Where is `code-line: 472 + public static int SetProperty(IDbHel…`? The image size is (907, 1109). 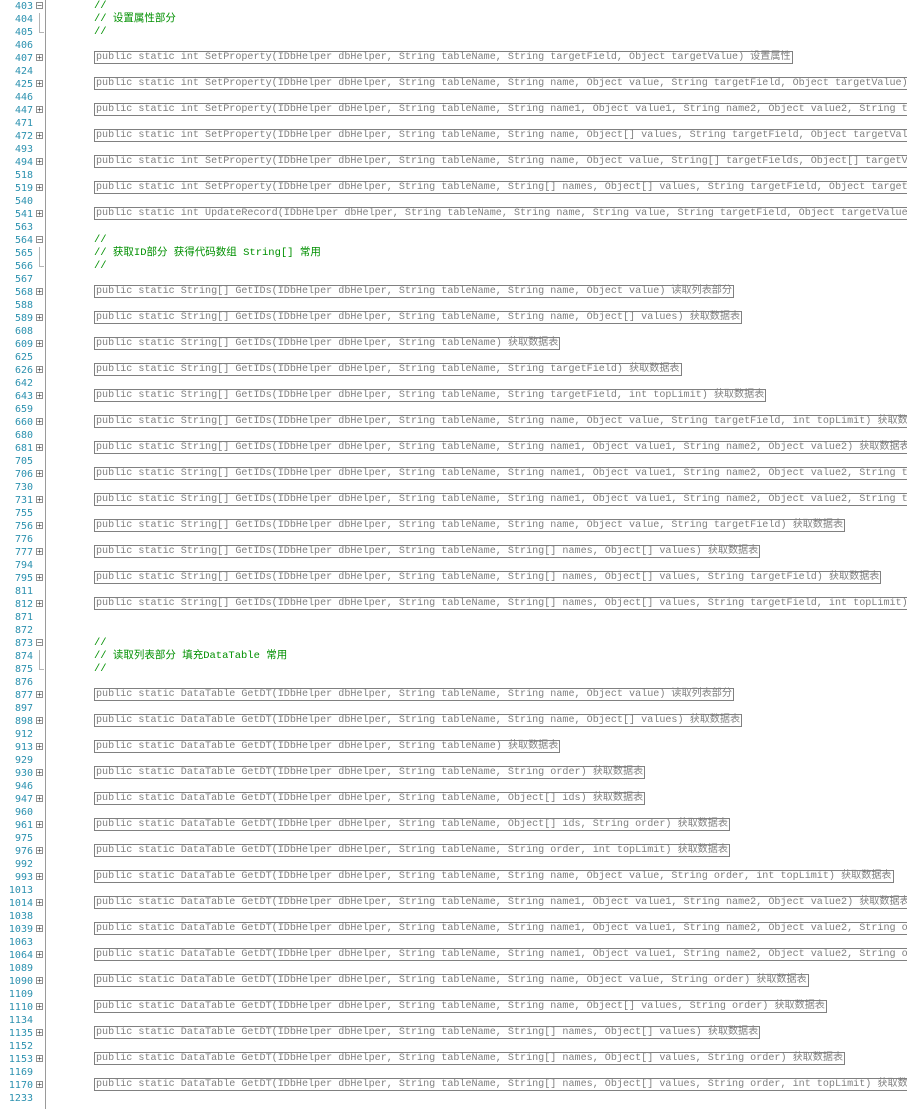 code-line: 472 + public static int SetProperty(IDbHel… is located at coordinates (453, 136).